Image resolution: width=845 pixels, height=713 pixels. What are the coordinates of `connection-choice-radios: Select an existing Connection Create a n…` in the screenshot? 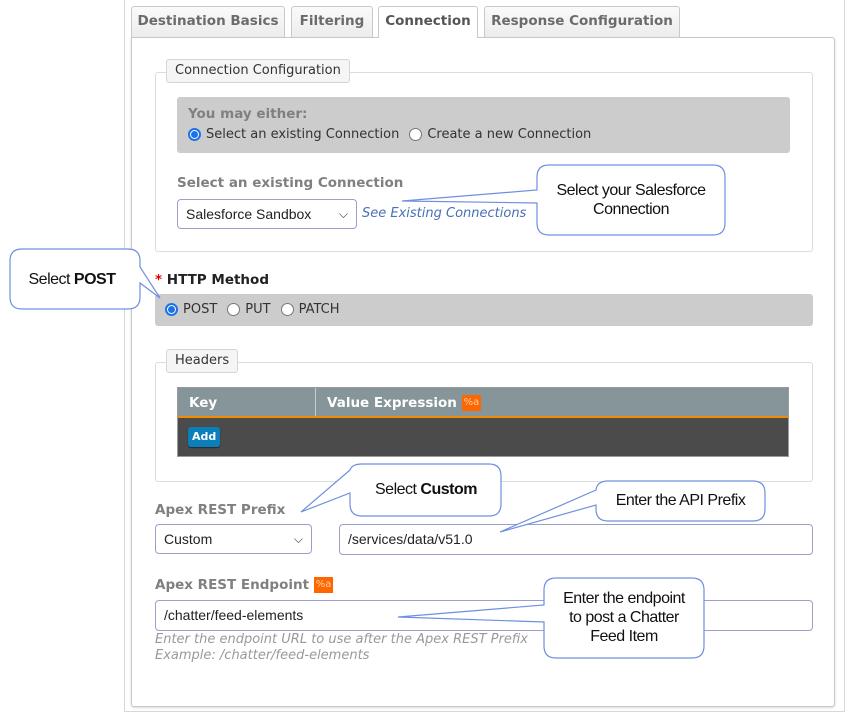 It's located at (394, 134).